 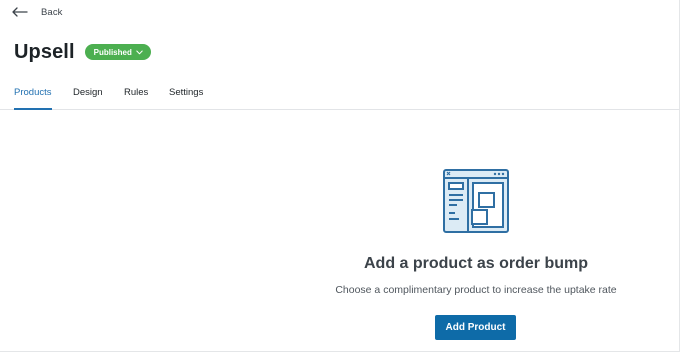 I want to click on back-label: Back, so click(x=52, y=12).